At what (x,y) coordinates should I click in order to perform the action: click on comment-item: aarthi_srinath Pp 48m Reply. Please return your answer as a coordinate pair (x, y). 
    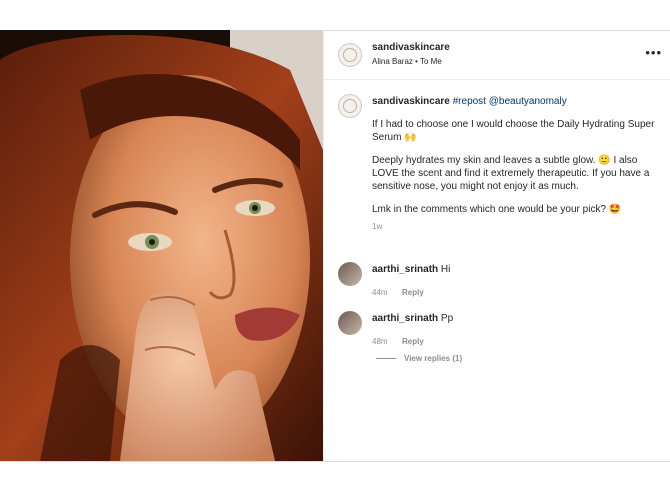
    Looking at the image, I should click on (517, 330).